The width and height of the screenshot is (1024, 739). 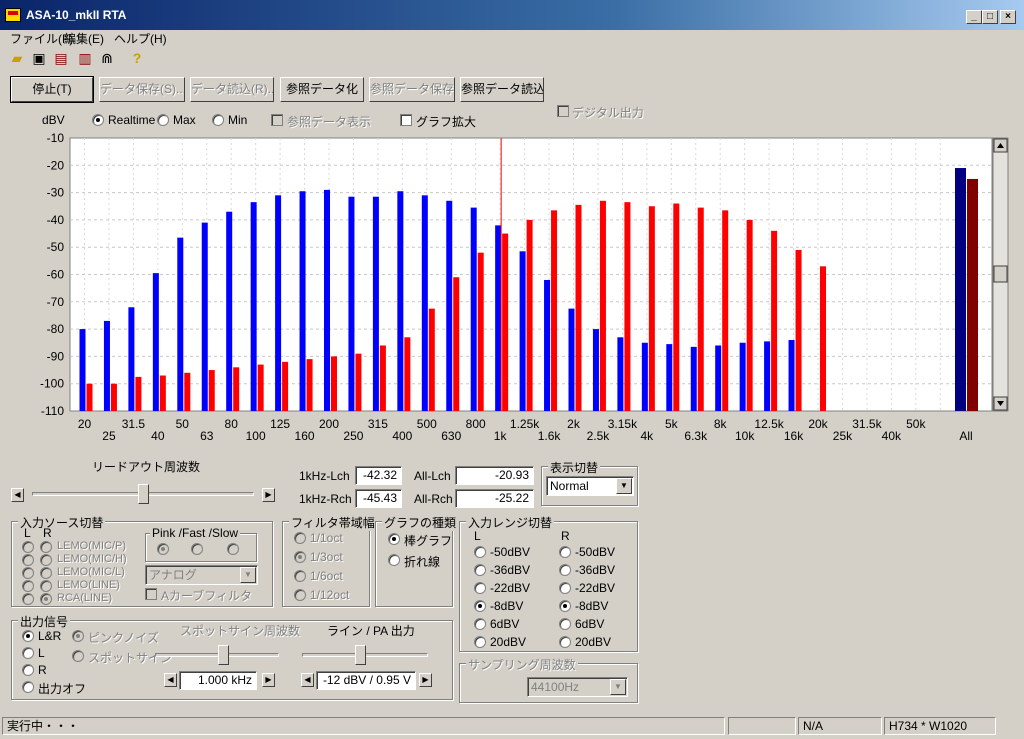 What do you see at coordinates (17, 58) in the screenshot?
I see `open-folder-icon: ▰` at bounding box center [17, 58].